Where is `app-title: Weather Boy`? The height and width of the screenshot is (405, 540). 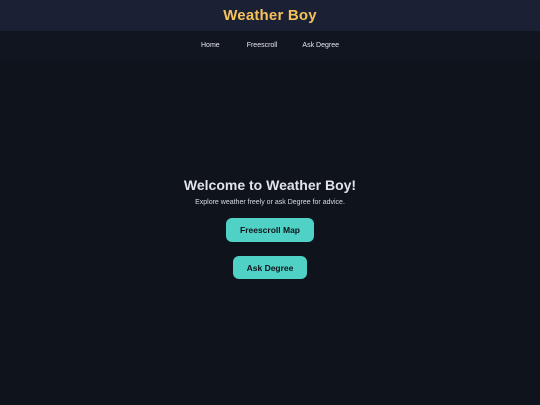 app-title: Weather Boy is located at coordinates (270, 15).